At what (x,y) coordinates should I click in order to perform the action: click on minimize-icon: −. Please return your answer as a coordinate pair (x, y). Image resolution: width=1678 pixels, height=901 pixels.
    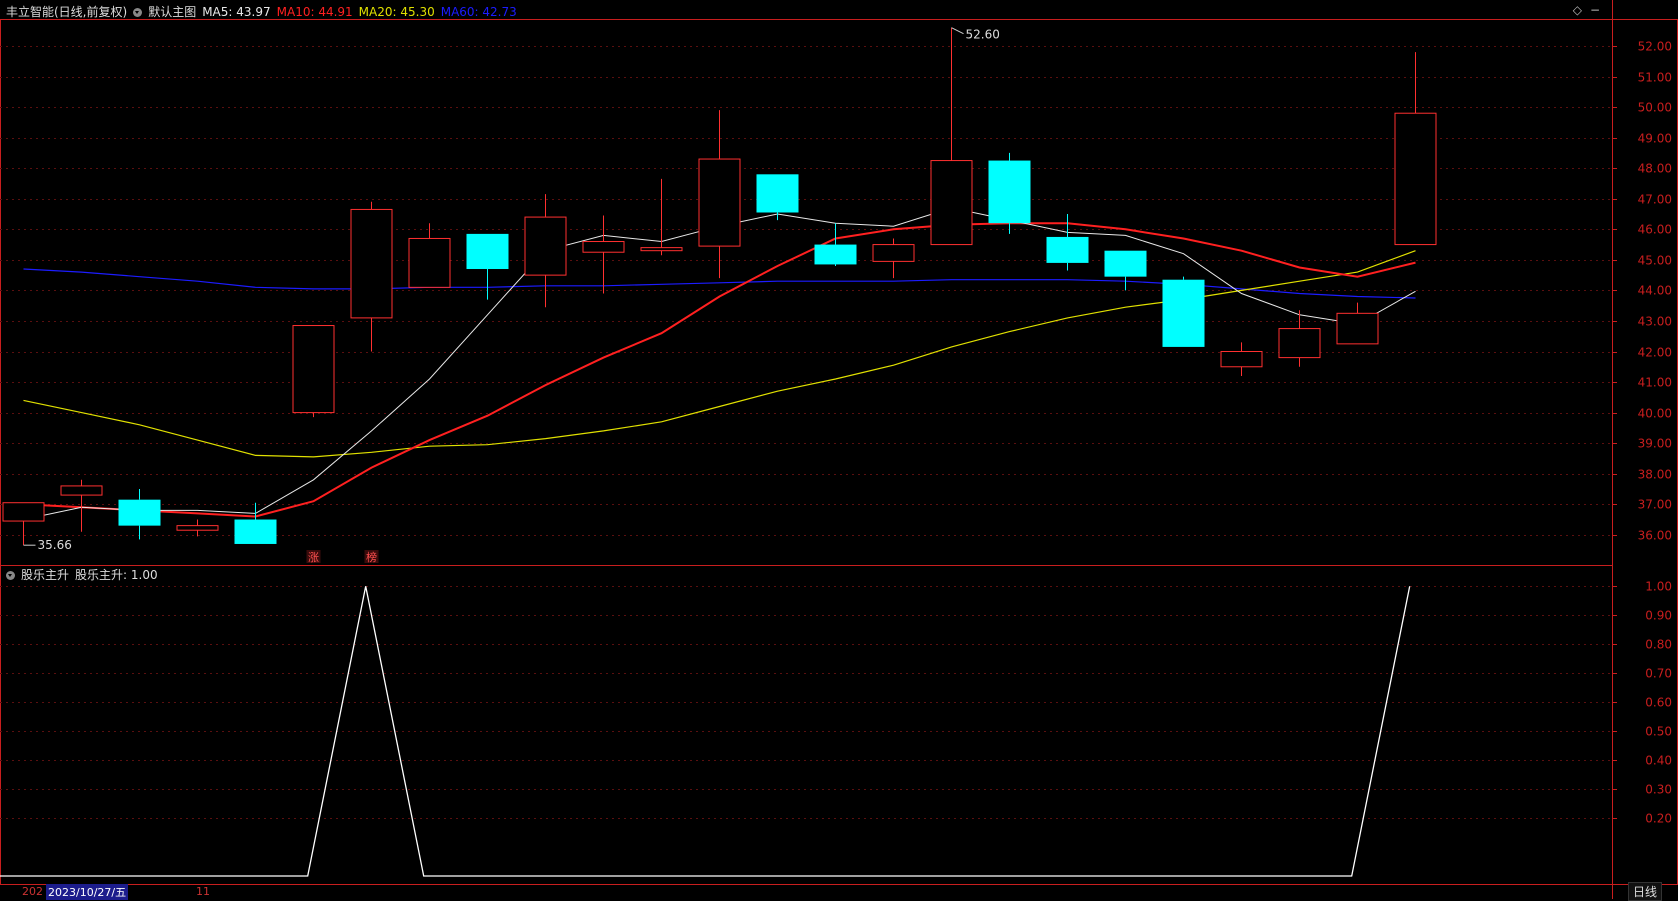
    Looking at the image, I should click on (1595, 10).